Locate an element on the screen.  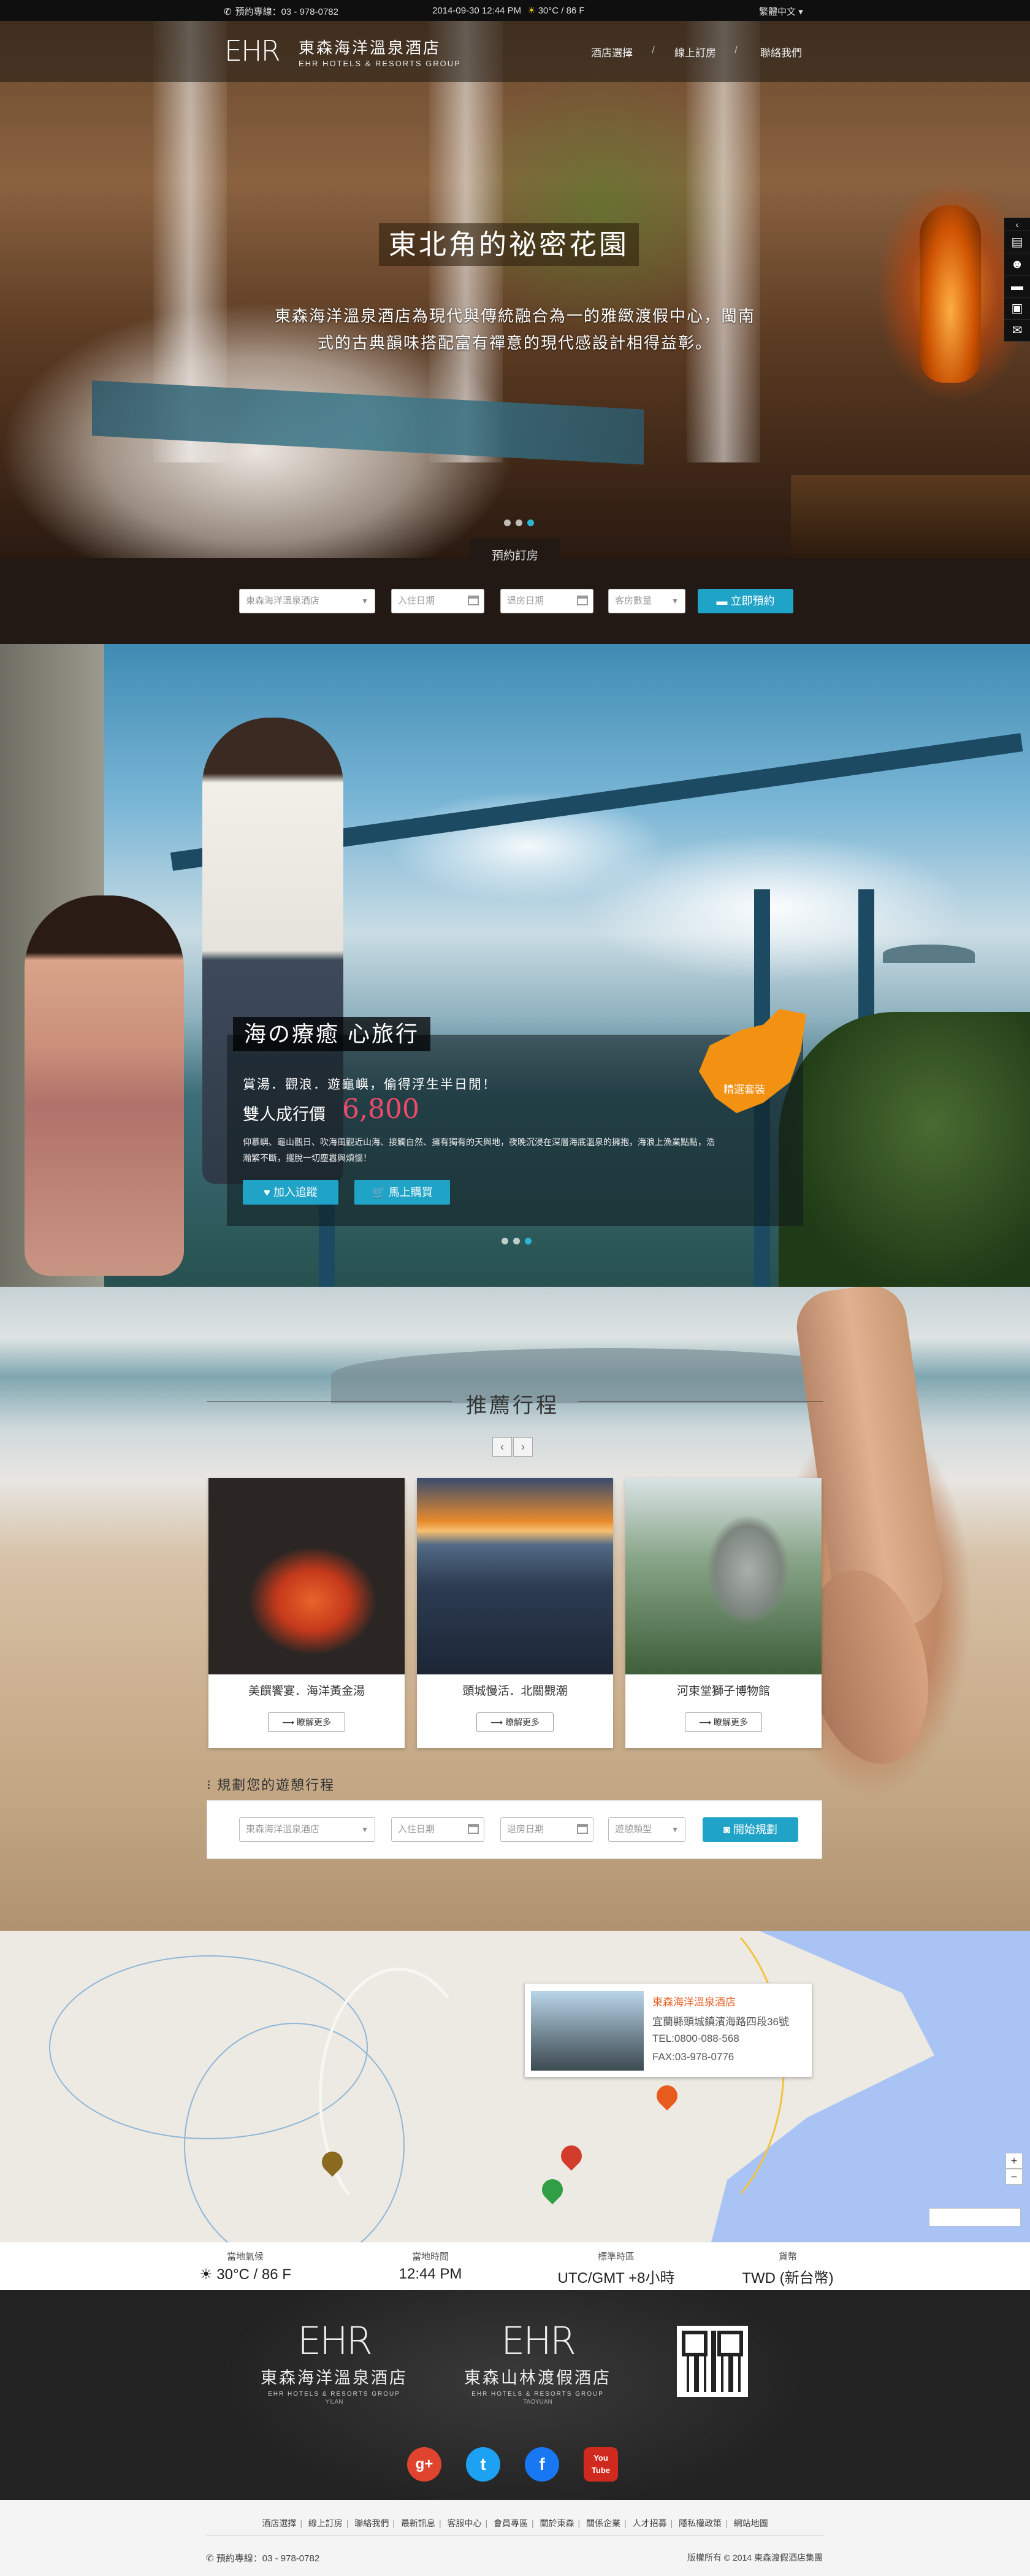
info-value: ☀ 30°C / 86 F is located at coordinates (245, 2274).